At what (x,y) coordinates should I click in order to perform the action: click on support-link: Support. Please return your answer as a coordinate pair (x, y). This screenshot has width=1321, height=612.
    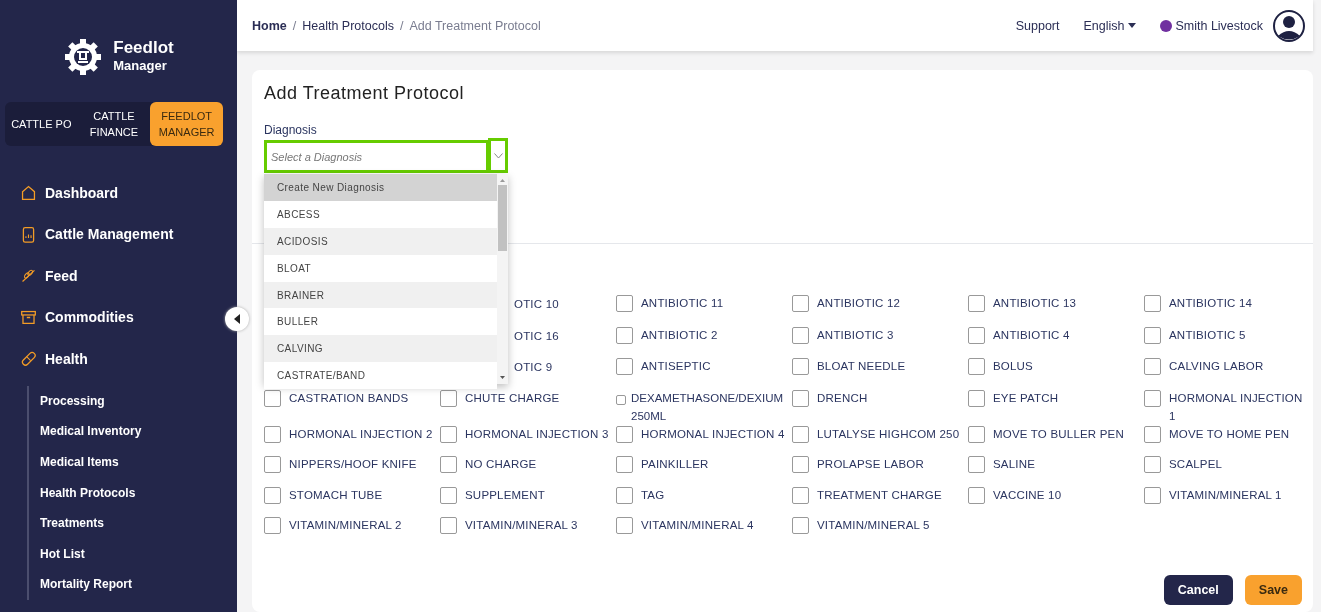
    Looking at the image, I should click on (1037, 25).